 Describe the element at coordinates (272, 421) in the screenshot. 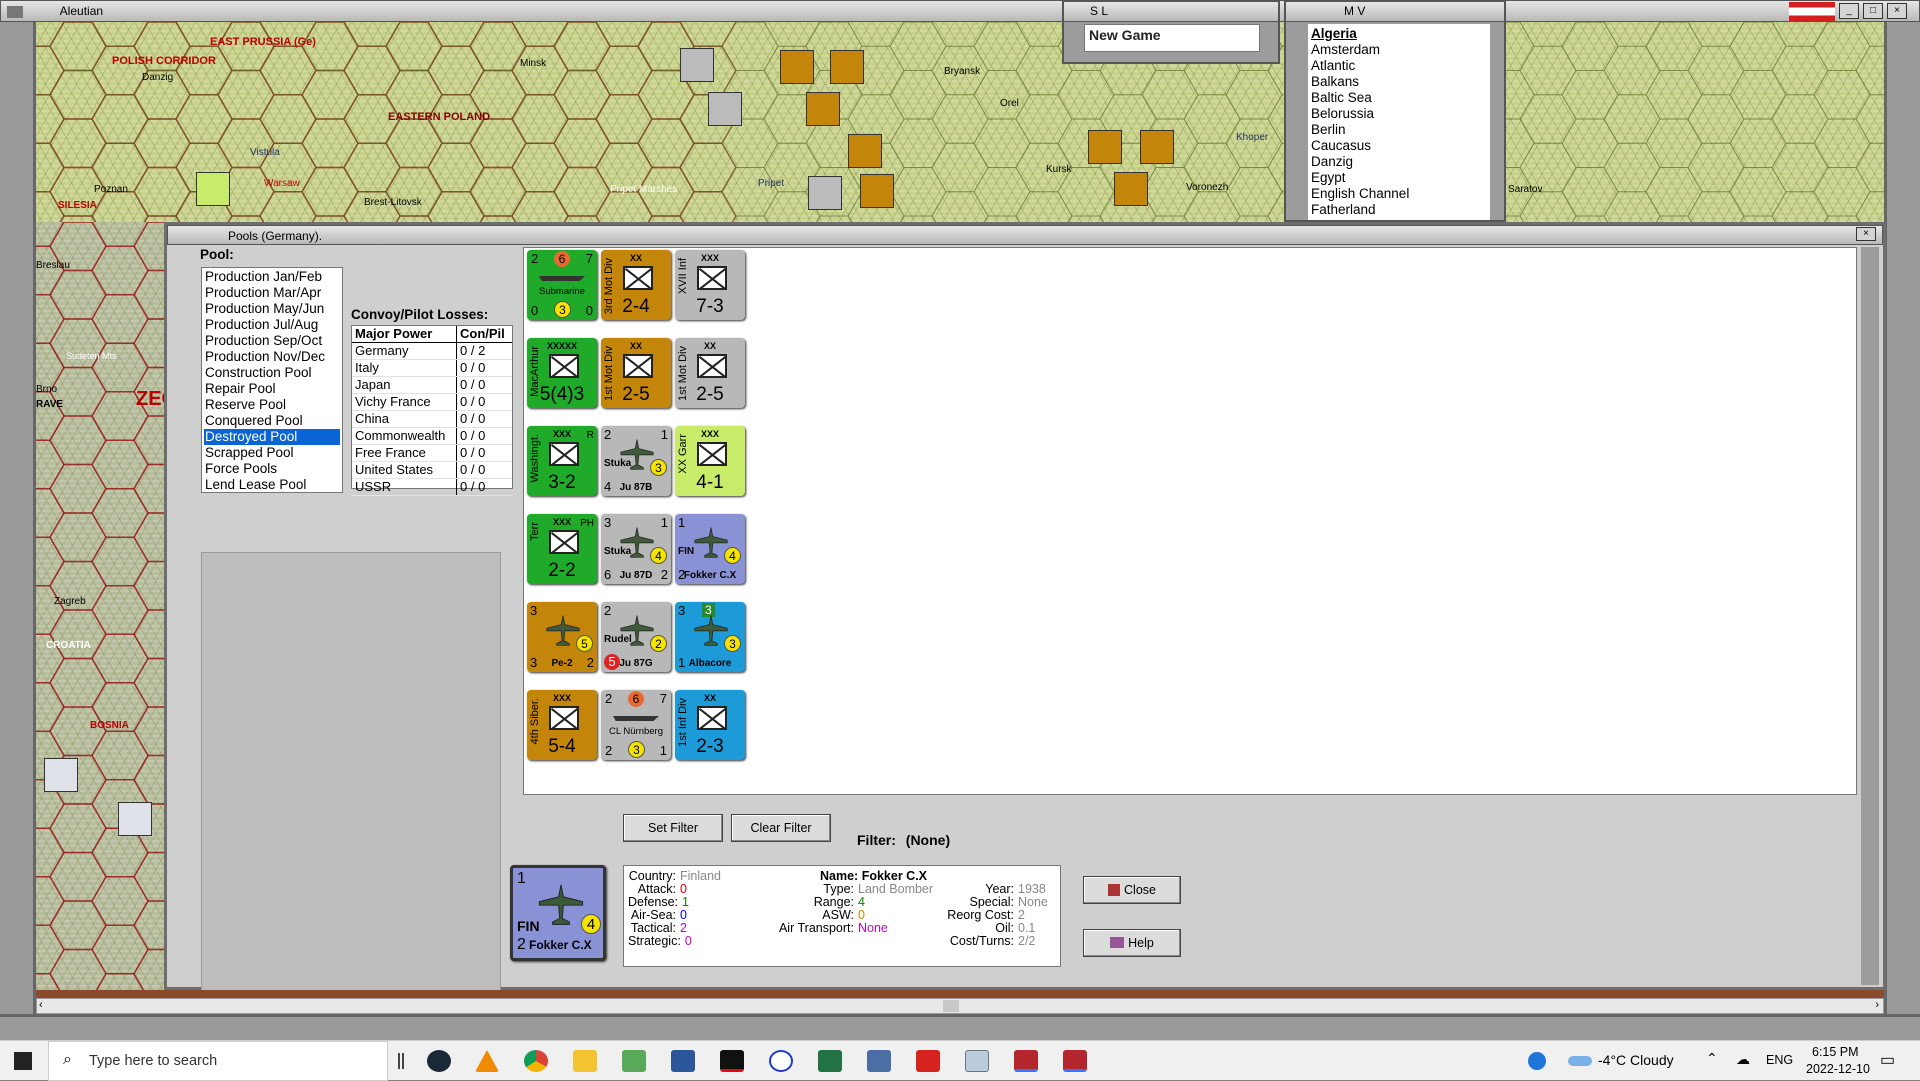

I see `pool-list-item: Conquered Pool` at that location.